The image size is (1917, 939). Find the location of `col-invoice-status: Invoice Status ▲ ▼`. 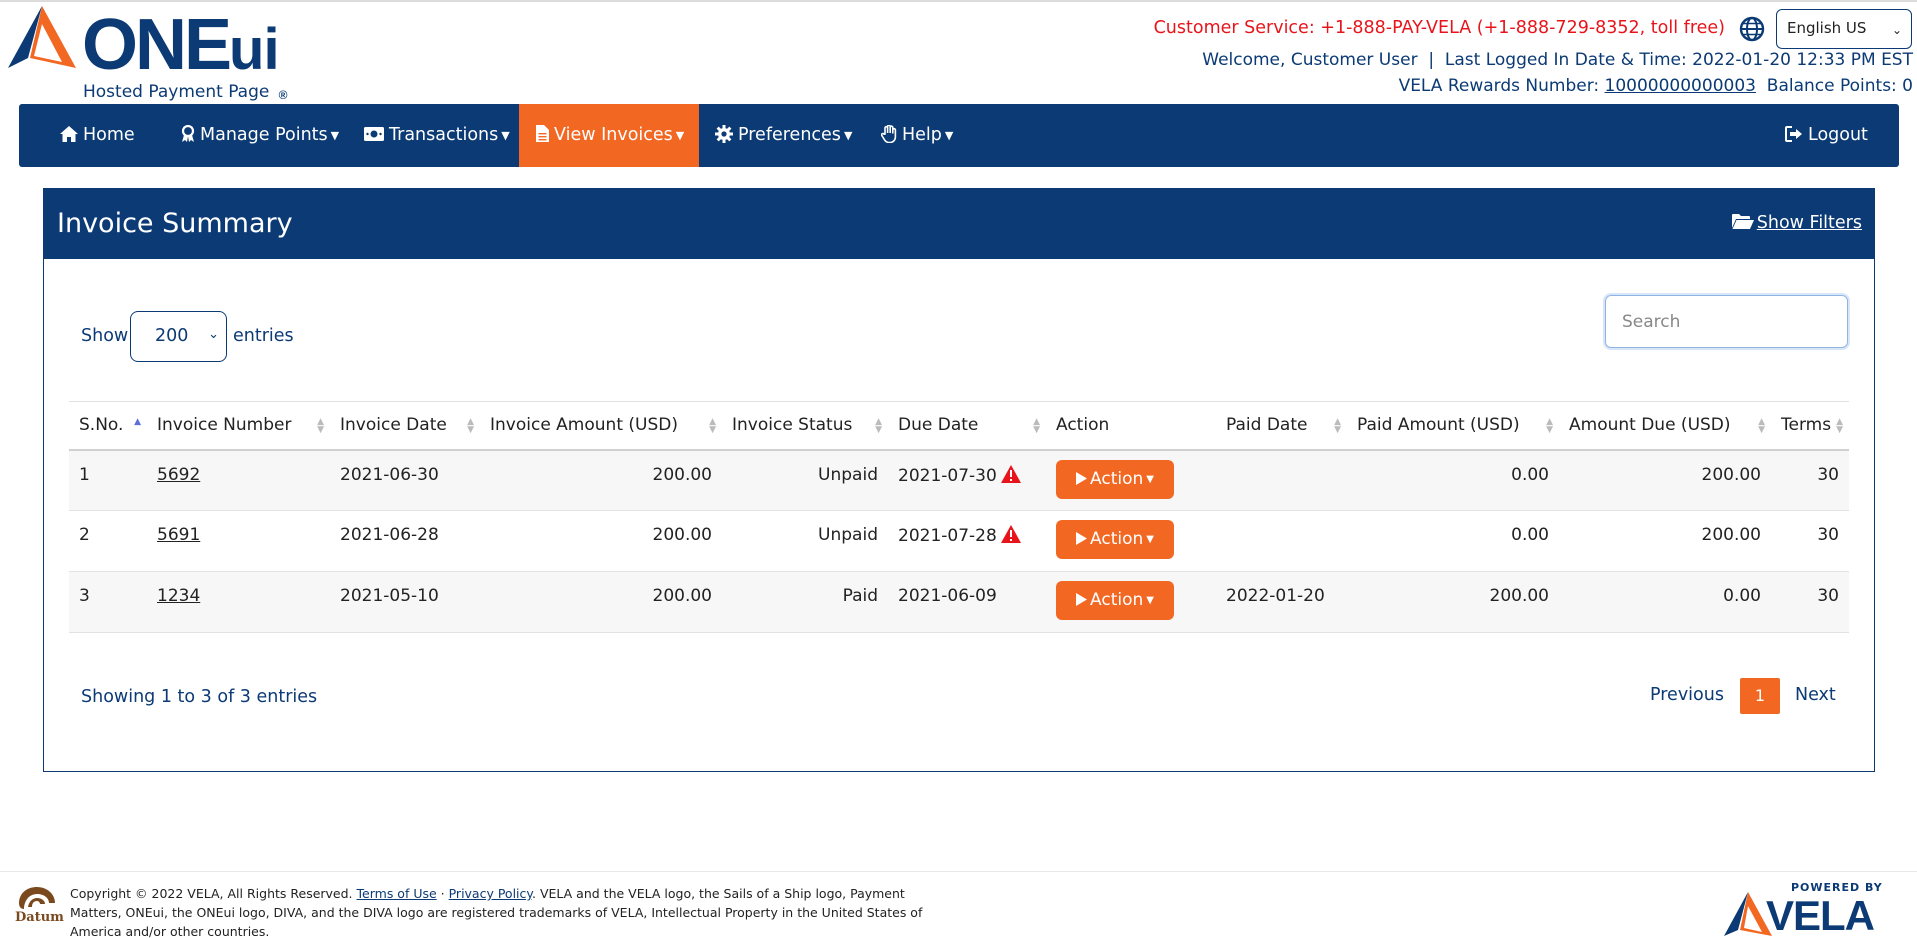

col-invoice-status: Invoice Status ▲ ▼ is located at coordinates (805, 426).